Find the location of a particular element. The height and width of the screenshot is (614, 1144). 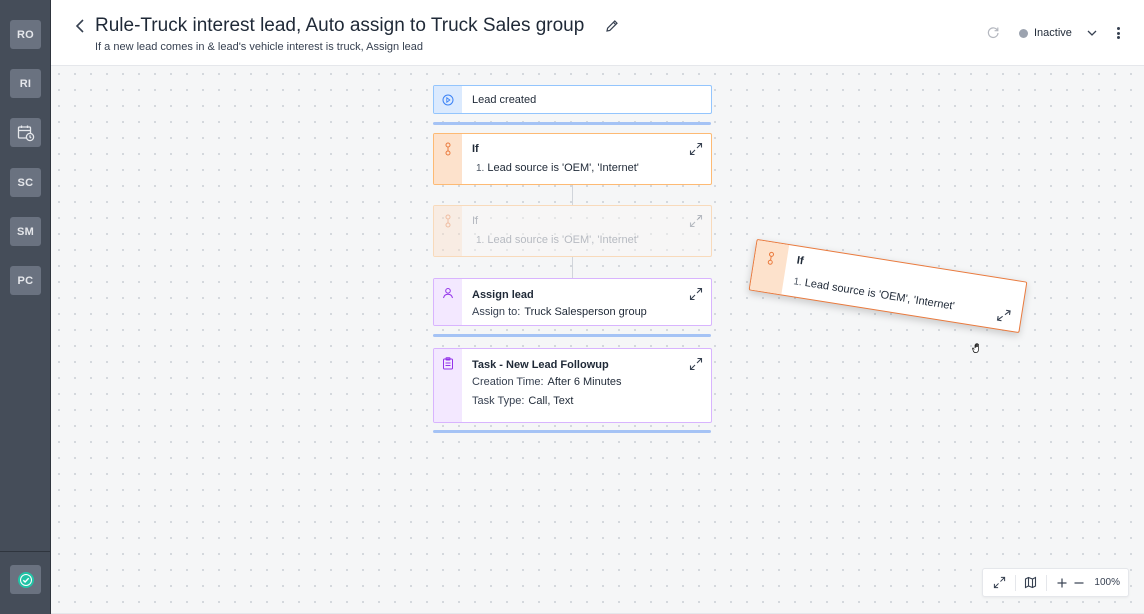

trigger-node: Lead created is located at coordinates (572, 99).